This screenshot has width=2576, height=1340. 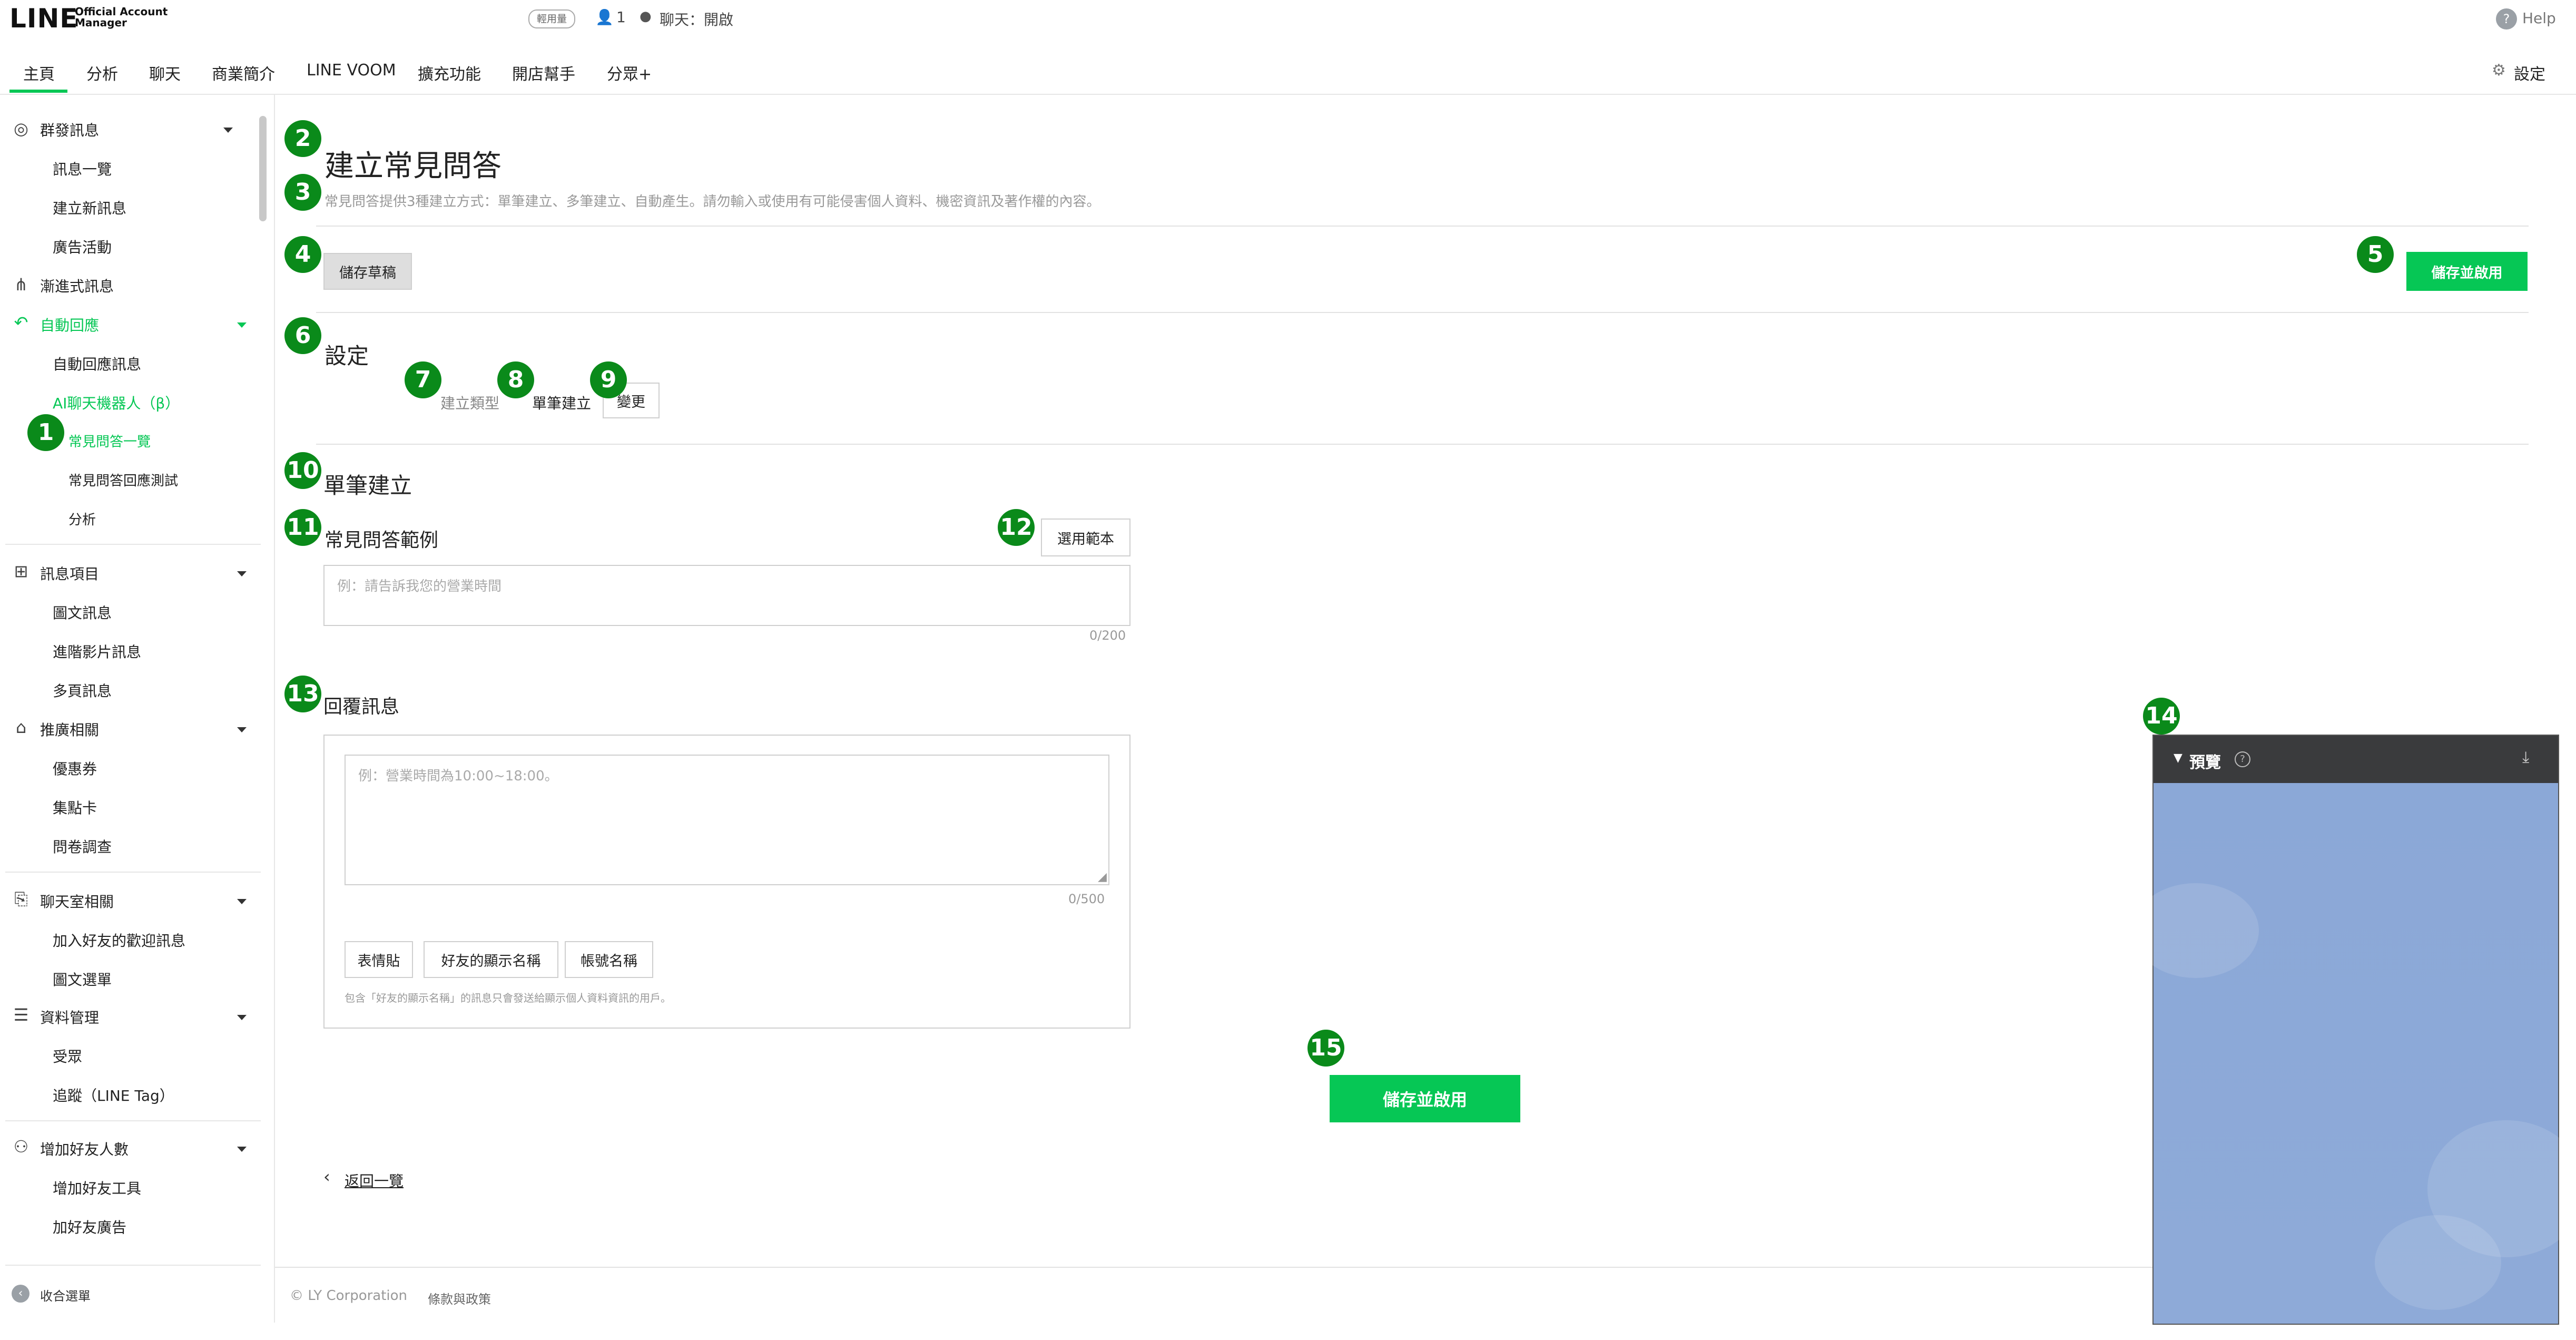 What do you see at coordinates (1102, 877) in the screenshot?
I see `resize-handle-icon: ◢` at bounding box center [1102, 877].